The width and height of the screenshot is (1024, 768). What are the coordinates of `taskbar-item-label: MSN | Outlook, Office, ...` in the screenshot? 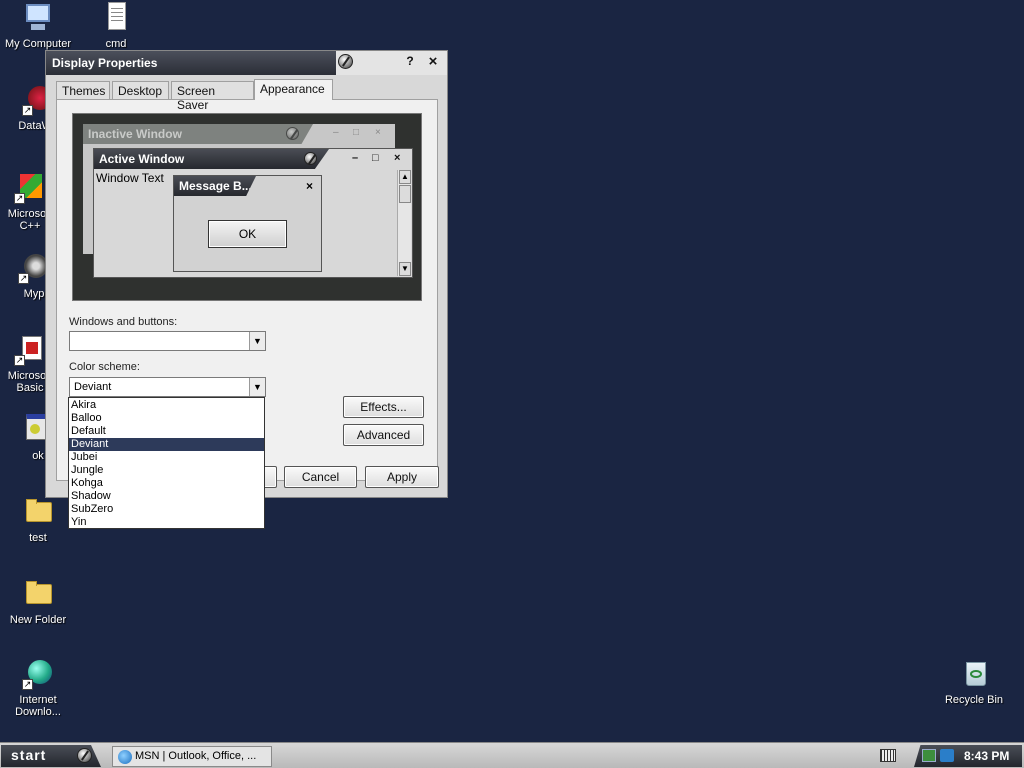 It's located at (196, 756).